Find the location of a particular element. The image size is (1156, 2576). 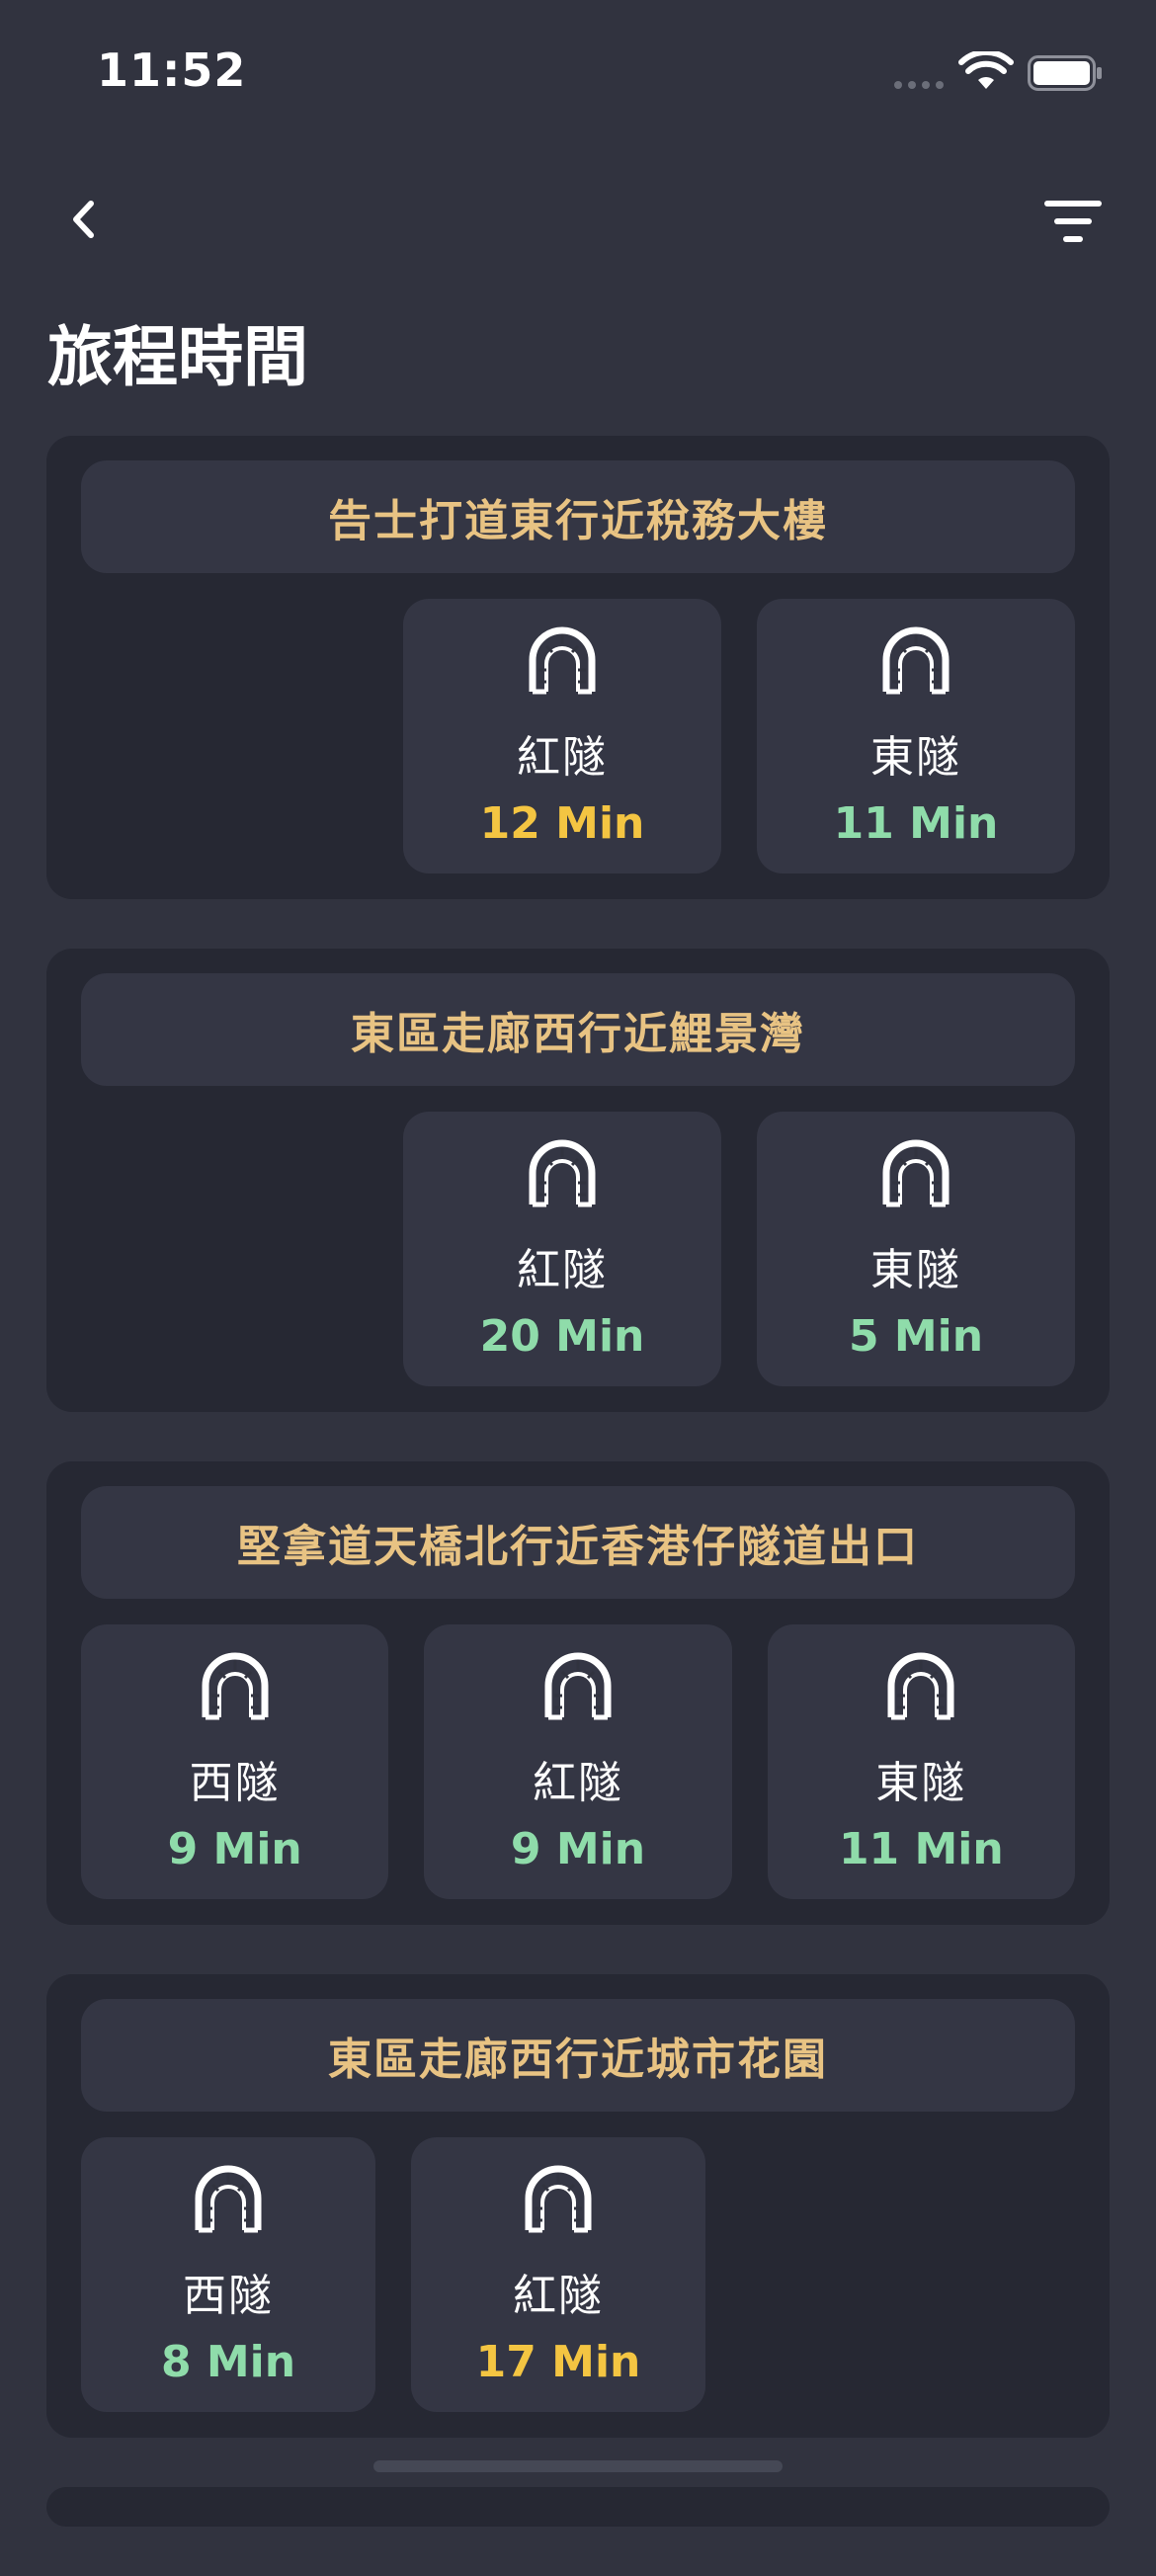

route-card-title: 堅拿道天橋北行近香港仔隧道出口 is located at coordinates (578, 1542).